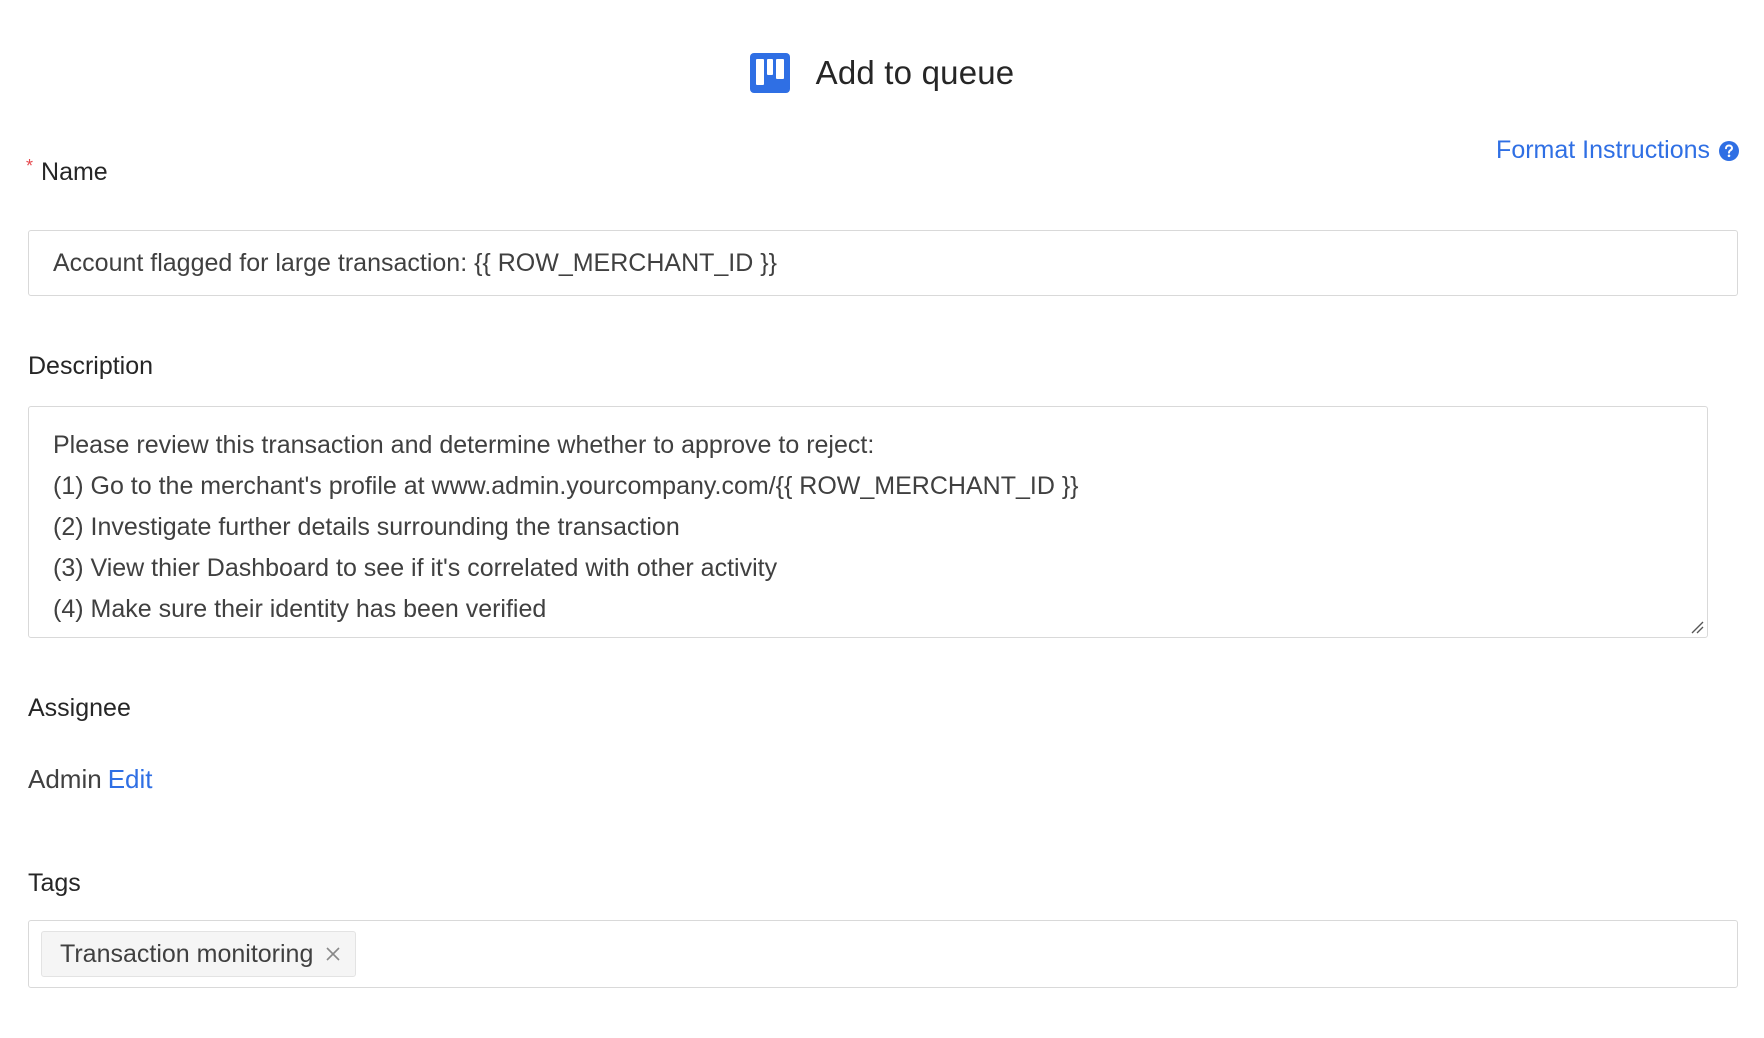  I want to click on required-marker: *, so click(30, 166).